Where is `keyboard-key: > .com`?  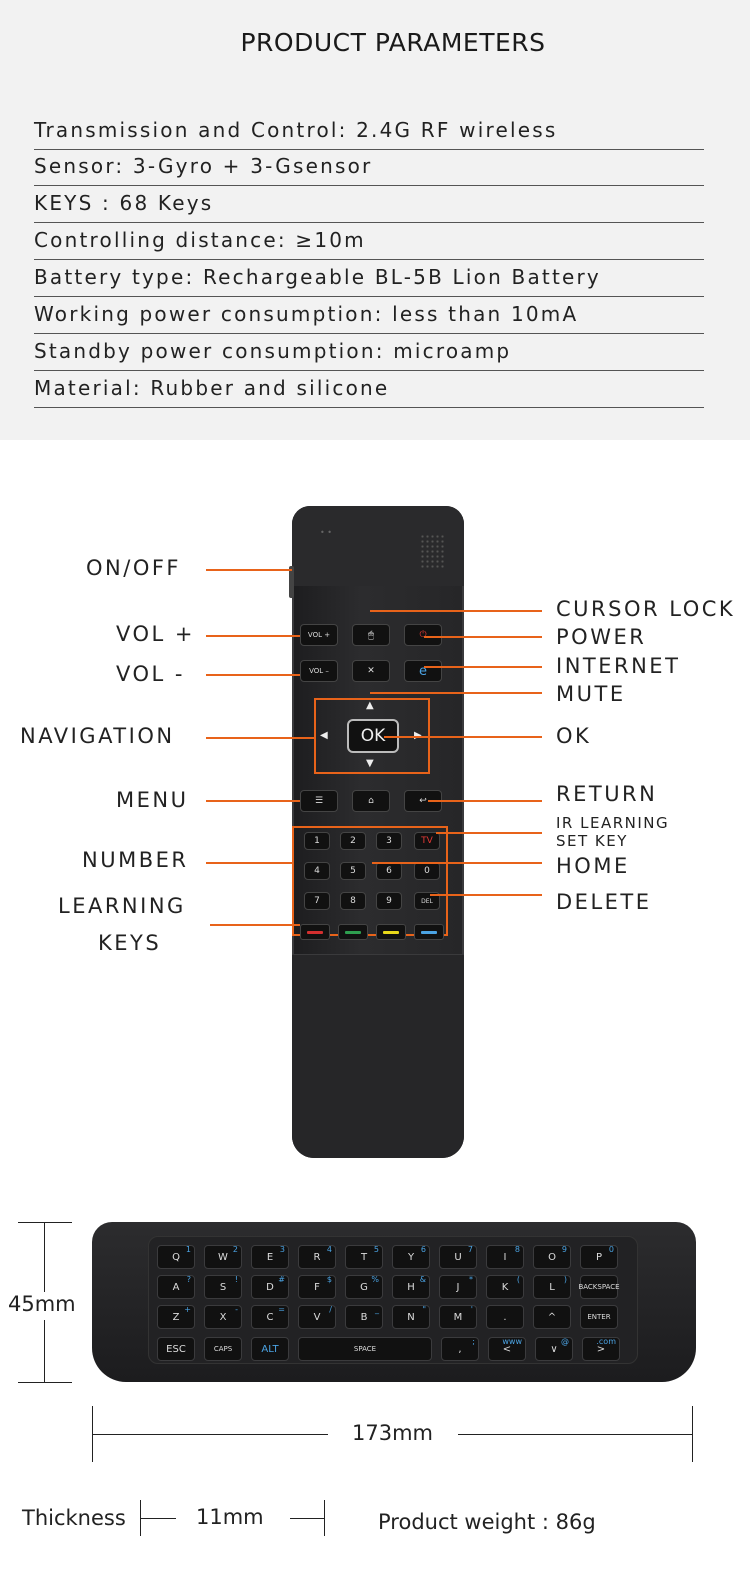
keyboard-key: > .com is located at coordinates (601, 1349).